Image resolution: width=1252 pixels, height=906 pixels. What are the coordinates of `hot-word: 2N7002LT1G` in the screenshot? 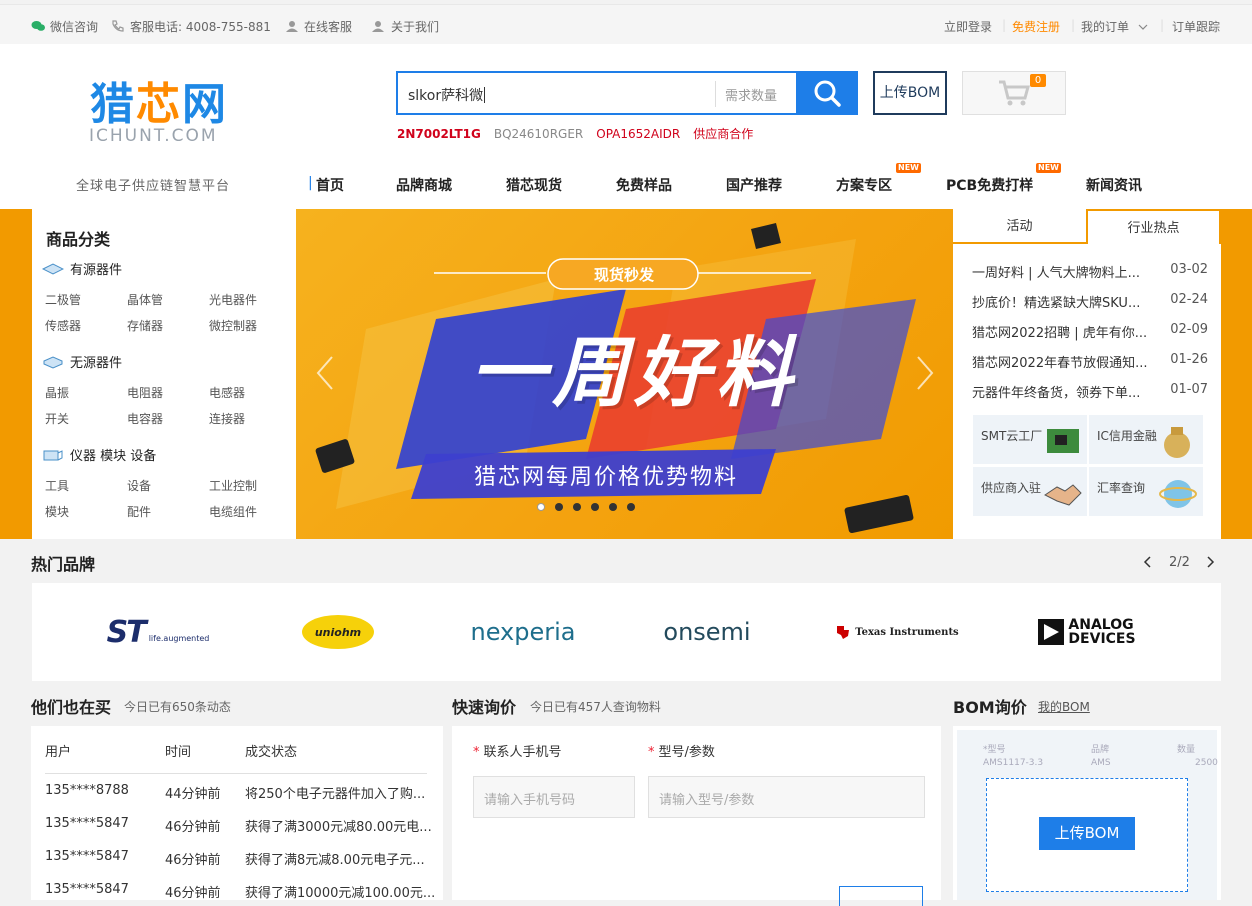 It's located at (439, 134).